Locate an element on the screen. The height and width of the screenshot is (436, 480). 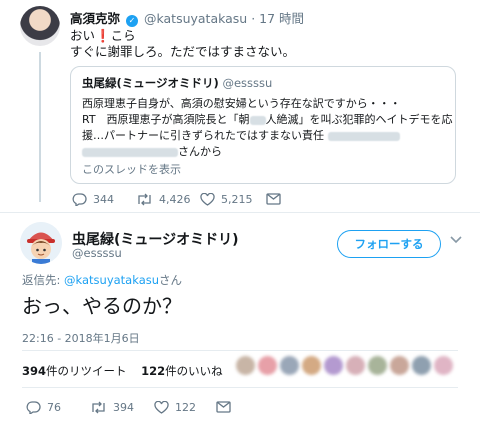
avatar-mushio is located at coordinates (41, 243).